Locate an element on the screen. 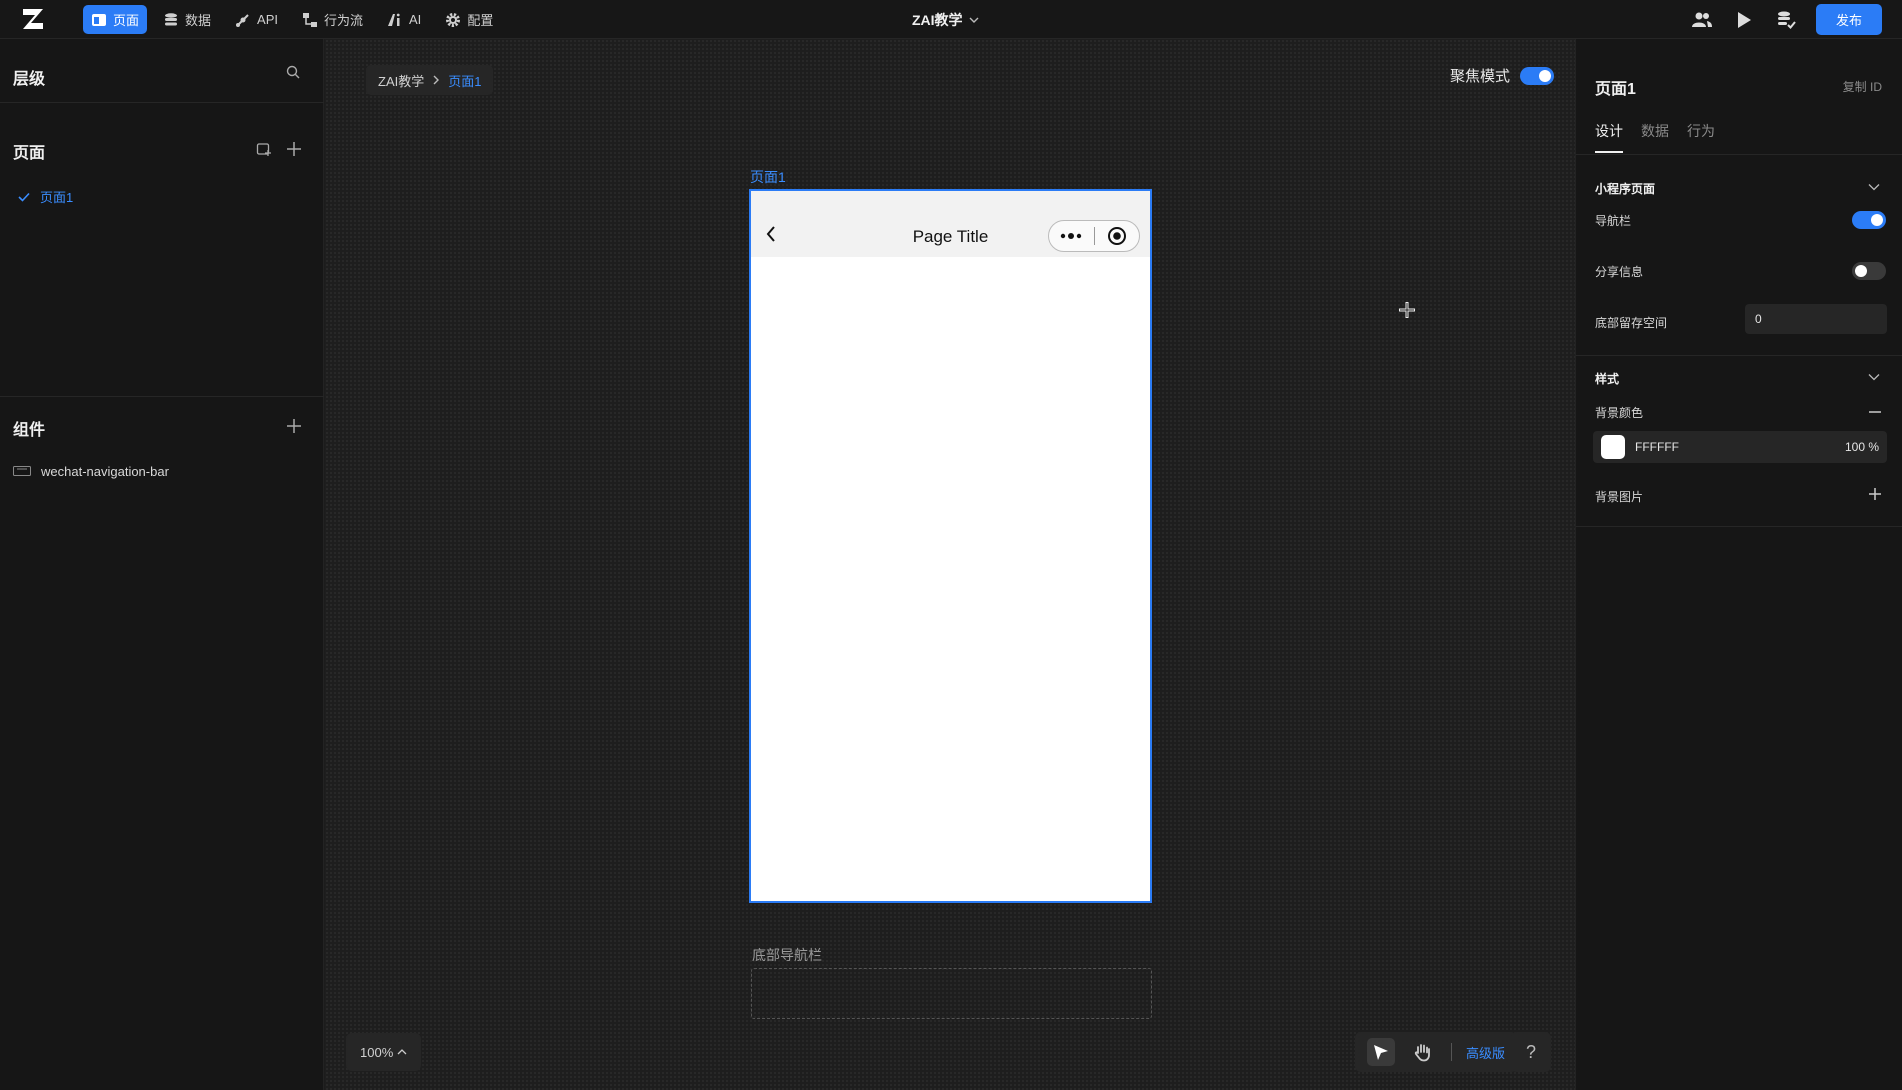 The image size is (1902, 1090). more-button is located at coordinates (1071, 236).